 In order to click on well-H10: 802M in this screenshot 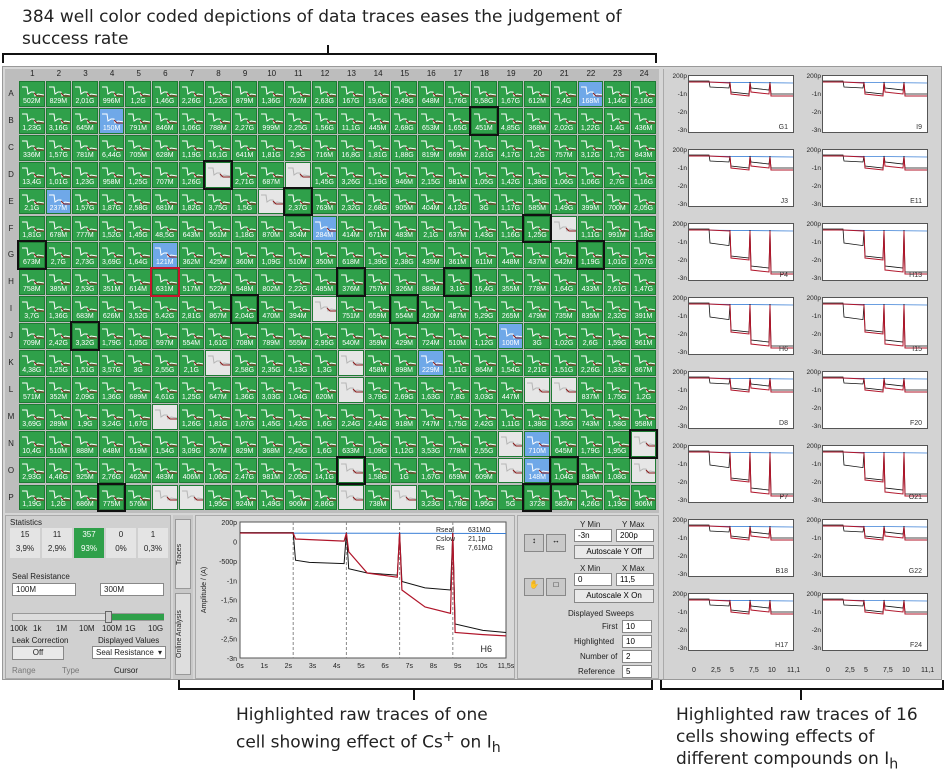, I will do `click(271, 282)`.